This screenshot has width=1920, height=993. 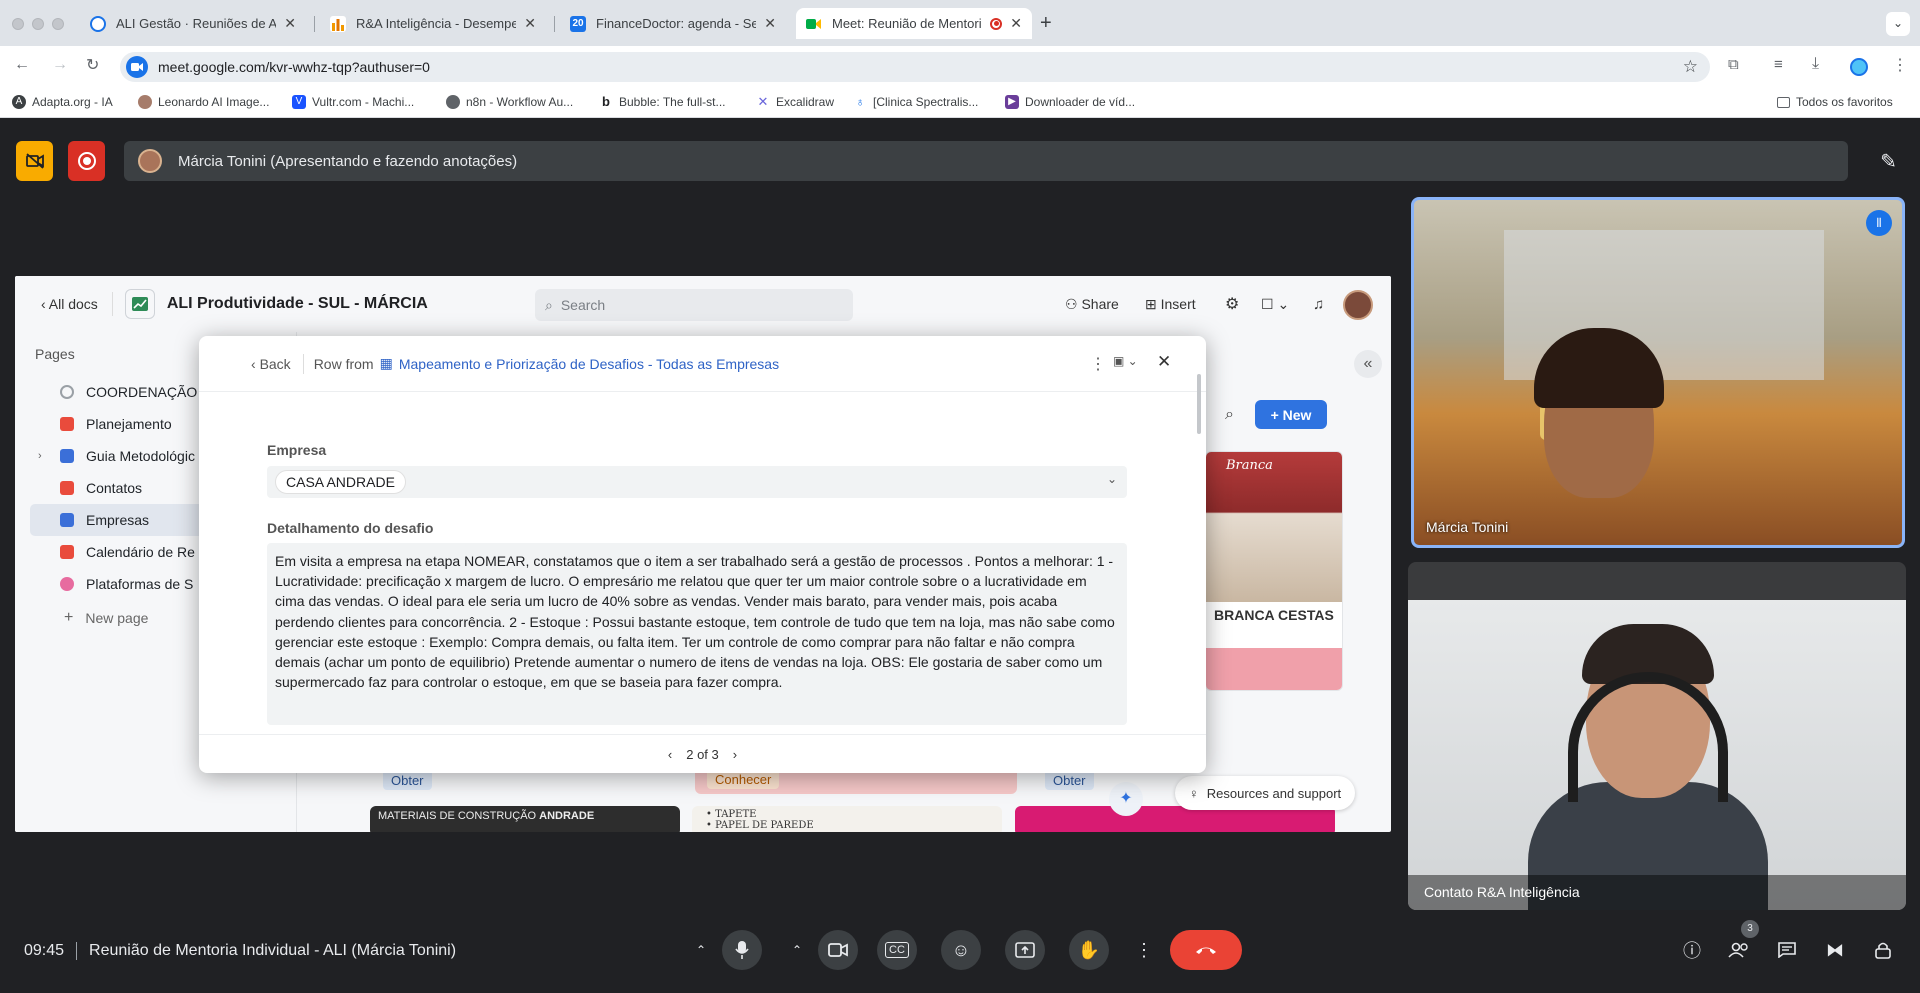 I want to click on people-icon: 3, so click(x=1739, y=945).